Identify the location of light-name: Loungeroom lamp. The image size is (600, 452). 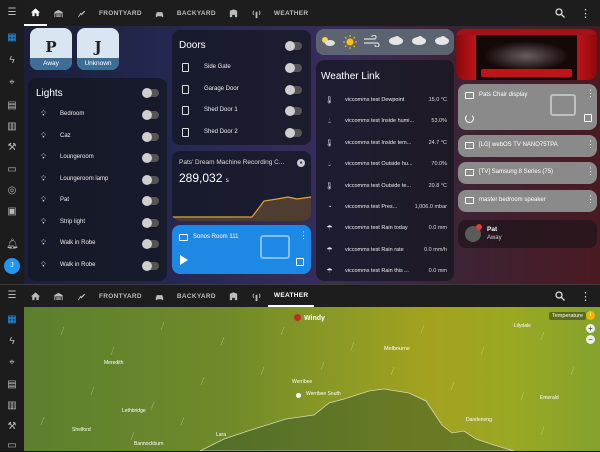
(84, 178).